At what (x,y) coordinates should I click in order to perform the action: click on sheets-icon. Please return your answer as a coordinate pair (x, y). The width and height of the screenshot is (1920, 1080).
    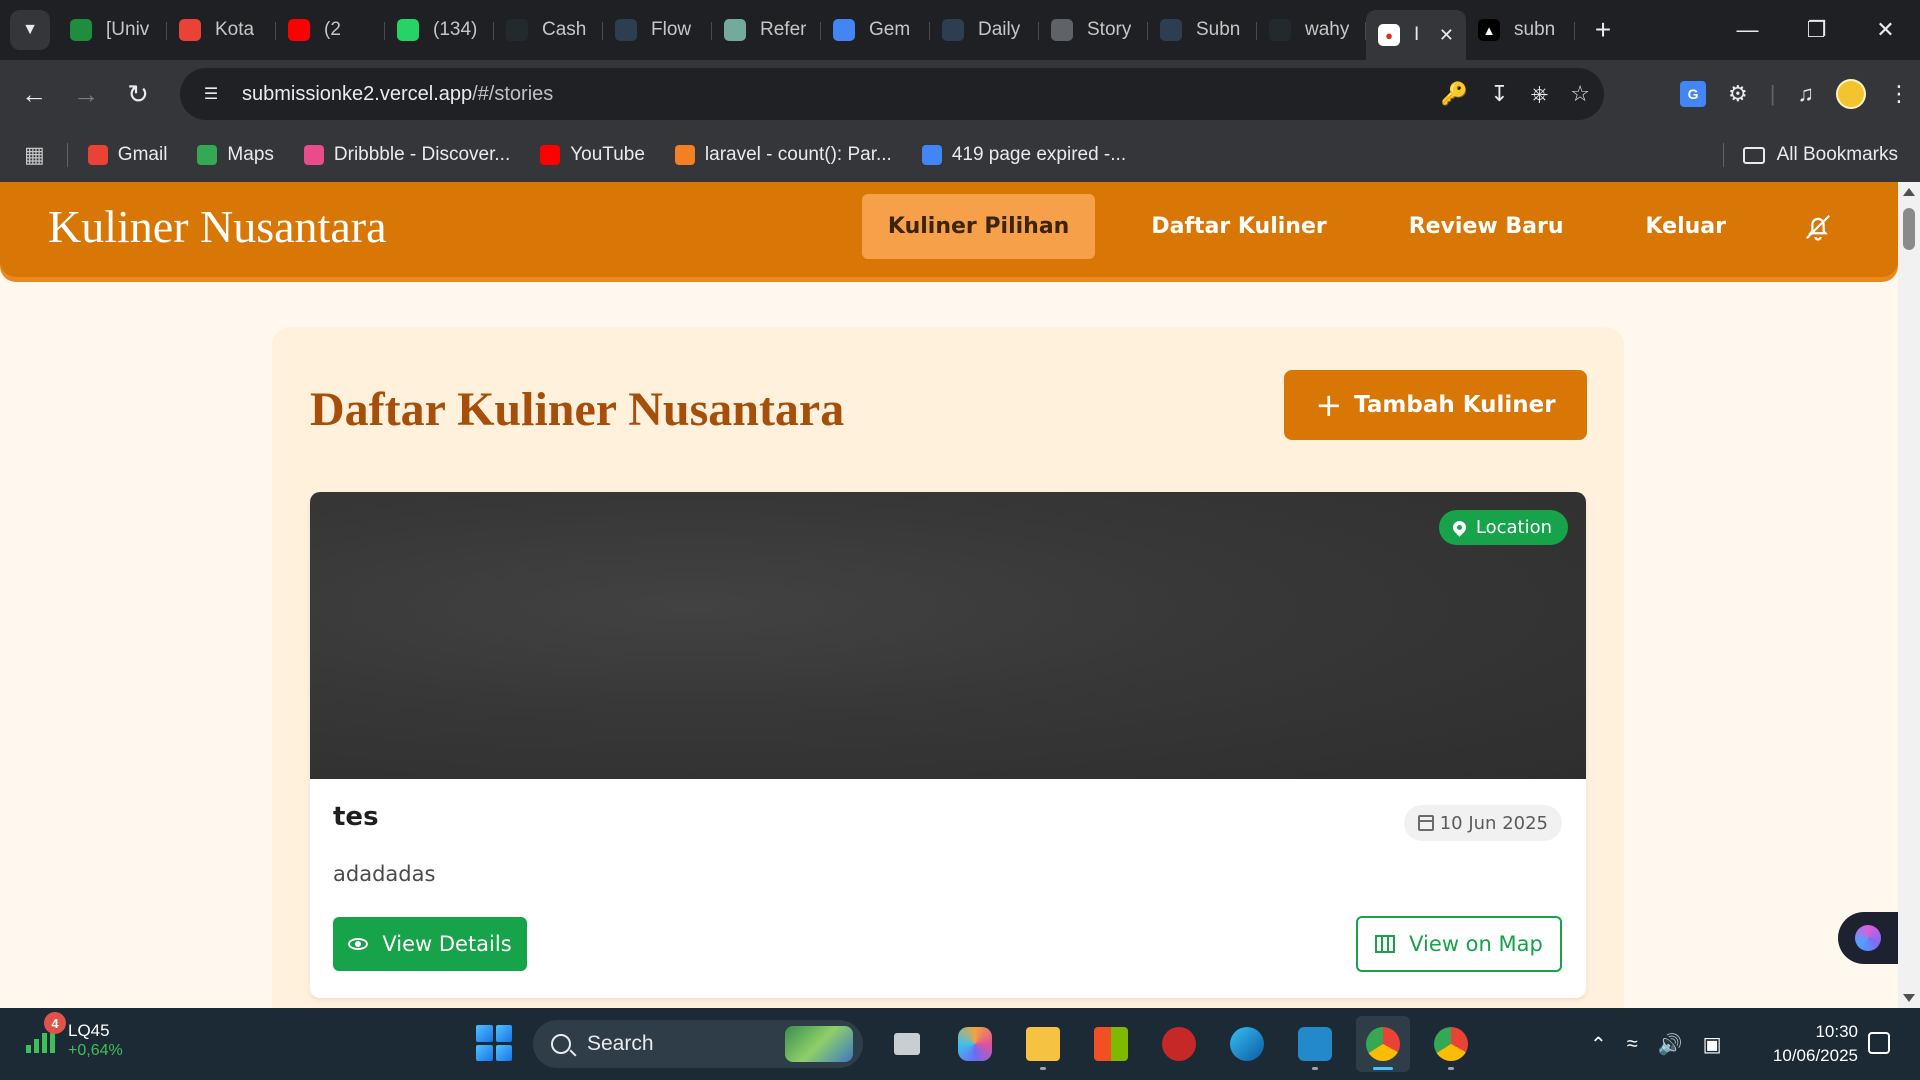
    Looking at the image, I should click on (81, 30).